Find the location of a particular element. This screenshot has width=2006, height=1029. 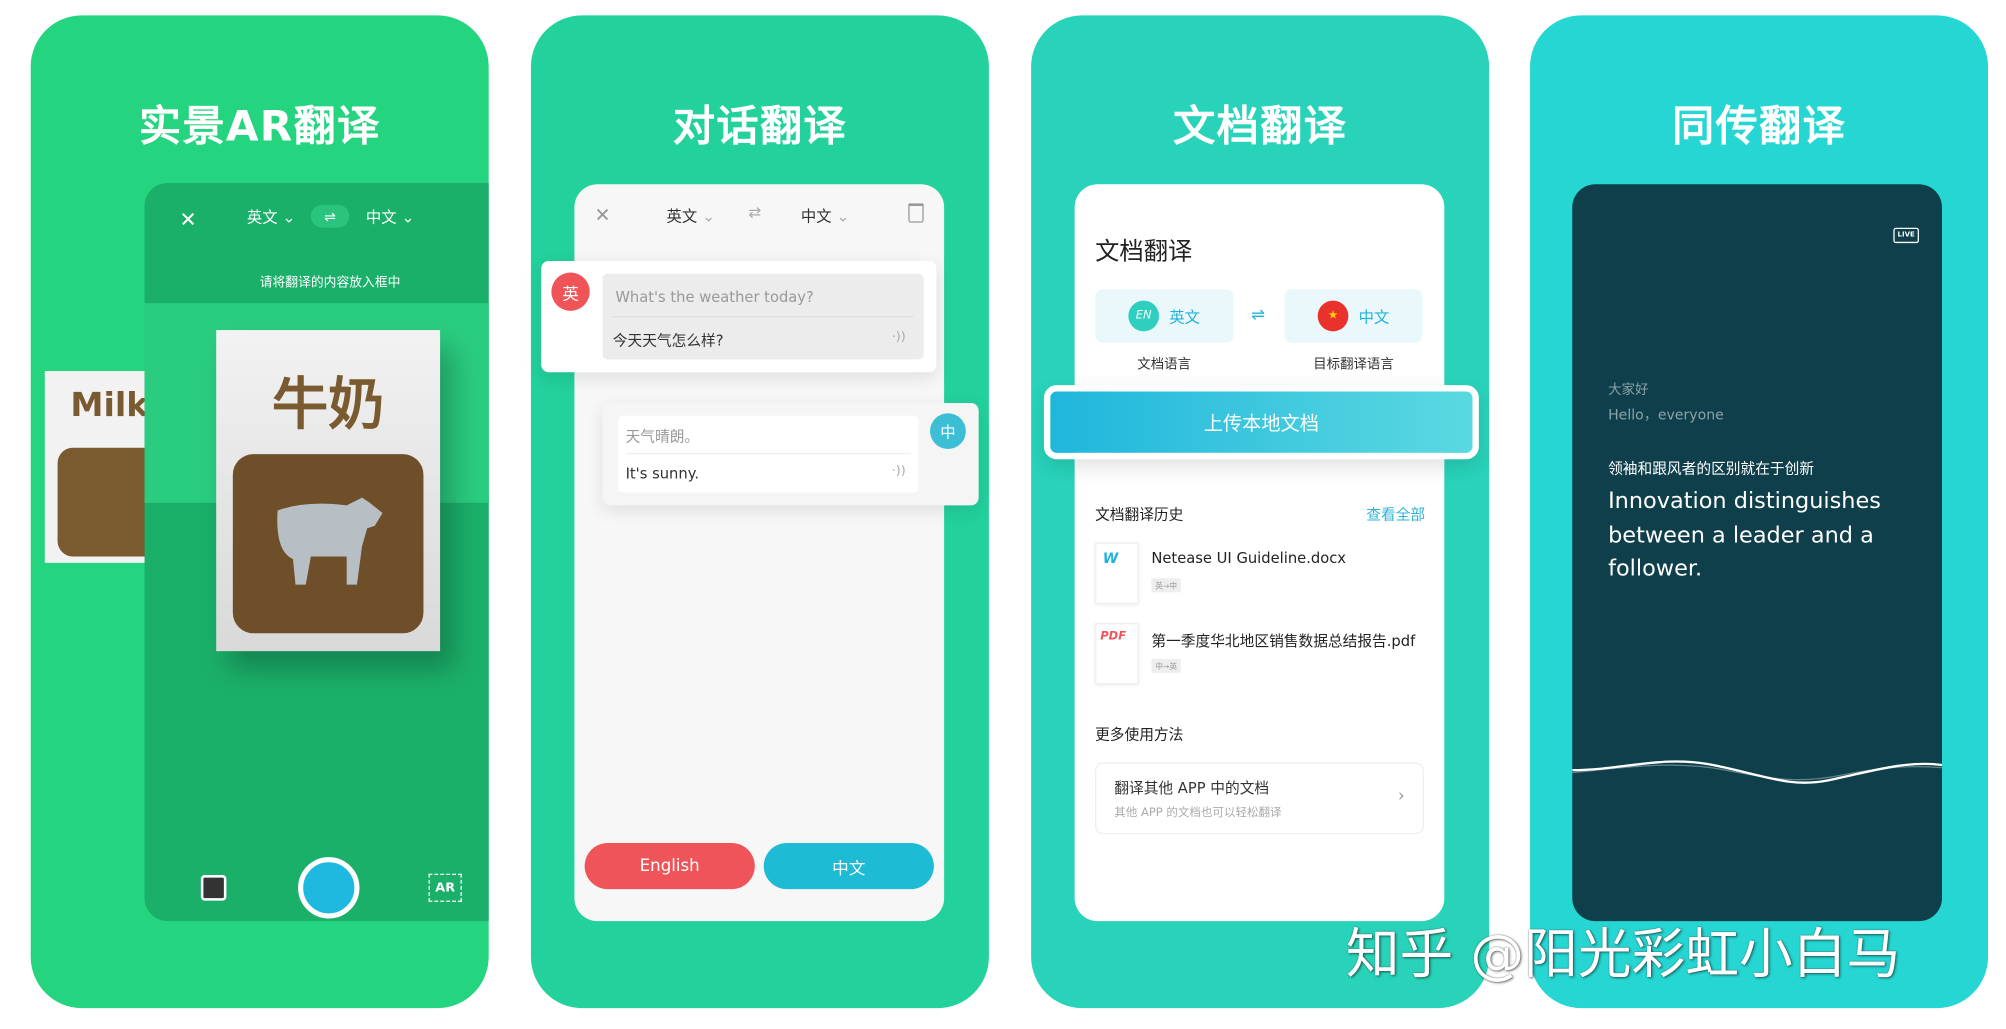

china-flag-icon: ★ is located at coordinates (1333, 316).